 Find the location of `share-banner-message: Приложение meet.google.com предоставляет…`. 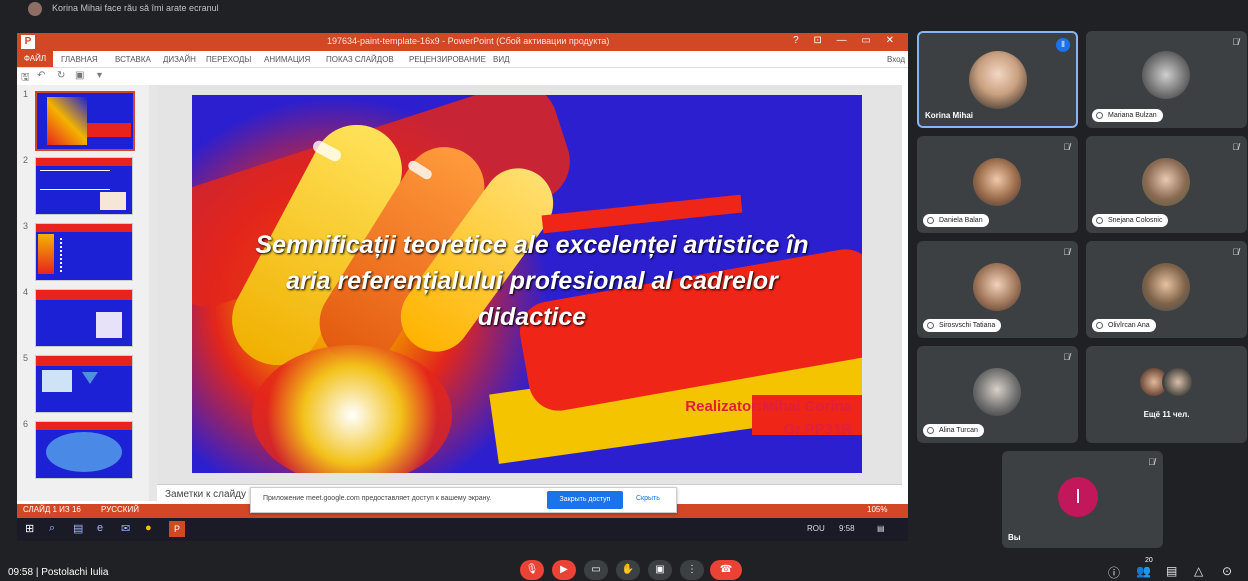

share-banner-message: Приложение meet.google.com предоставляет… is located at coordinates (377, 498).